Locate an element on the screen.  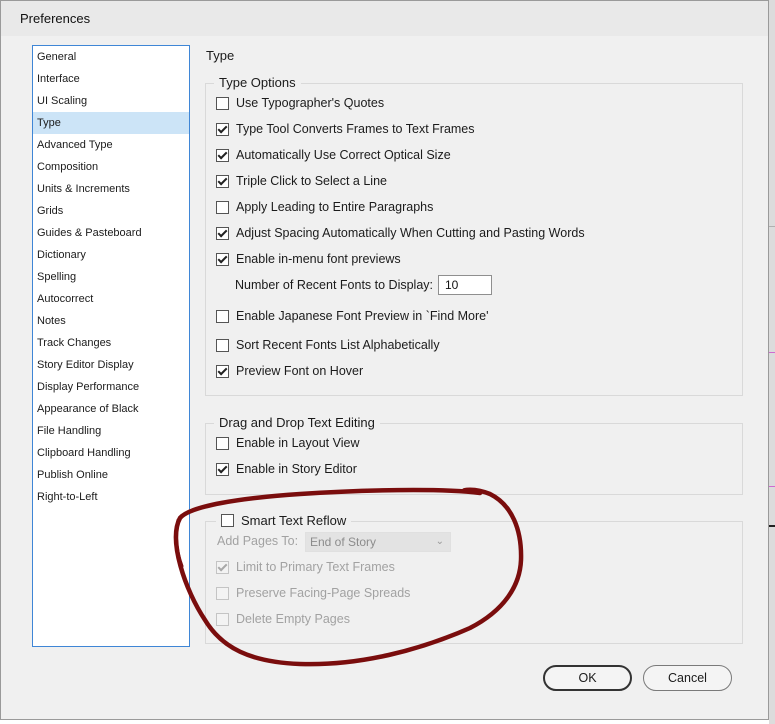
preview-hover-option: Preview Font on Hover is located at coordinates (289, 371).